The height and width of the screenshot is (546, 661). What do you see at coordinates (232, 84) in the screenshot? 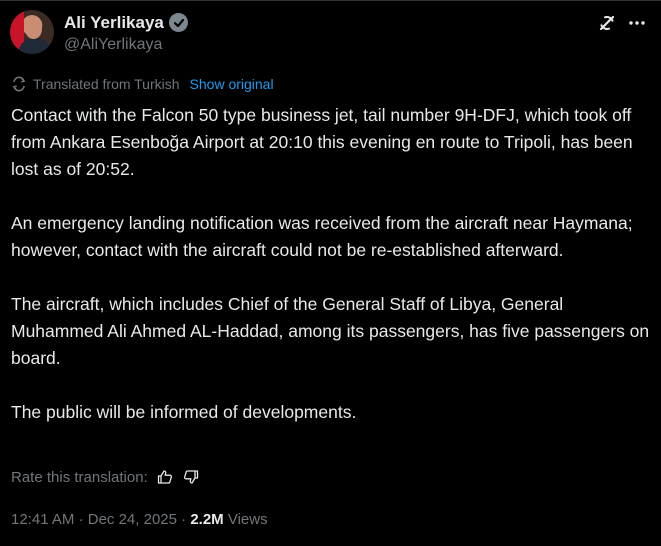
I see `show-original-link: Show original` at bounding box center [232, 84].